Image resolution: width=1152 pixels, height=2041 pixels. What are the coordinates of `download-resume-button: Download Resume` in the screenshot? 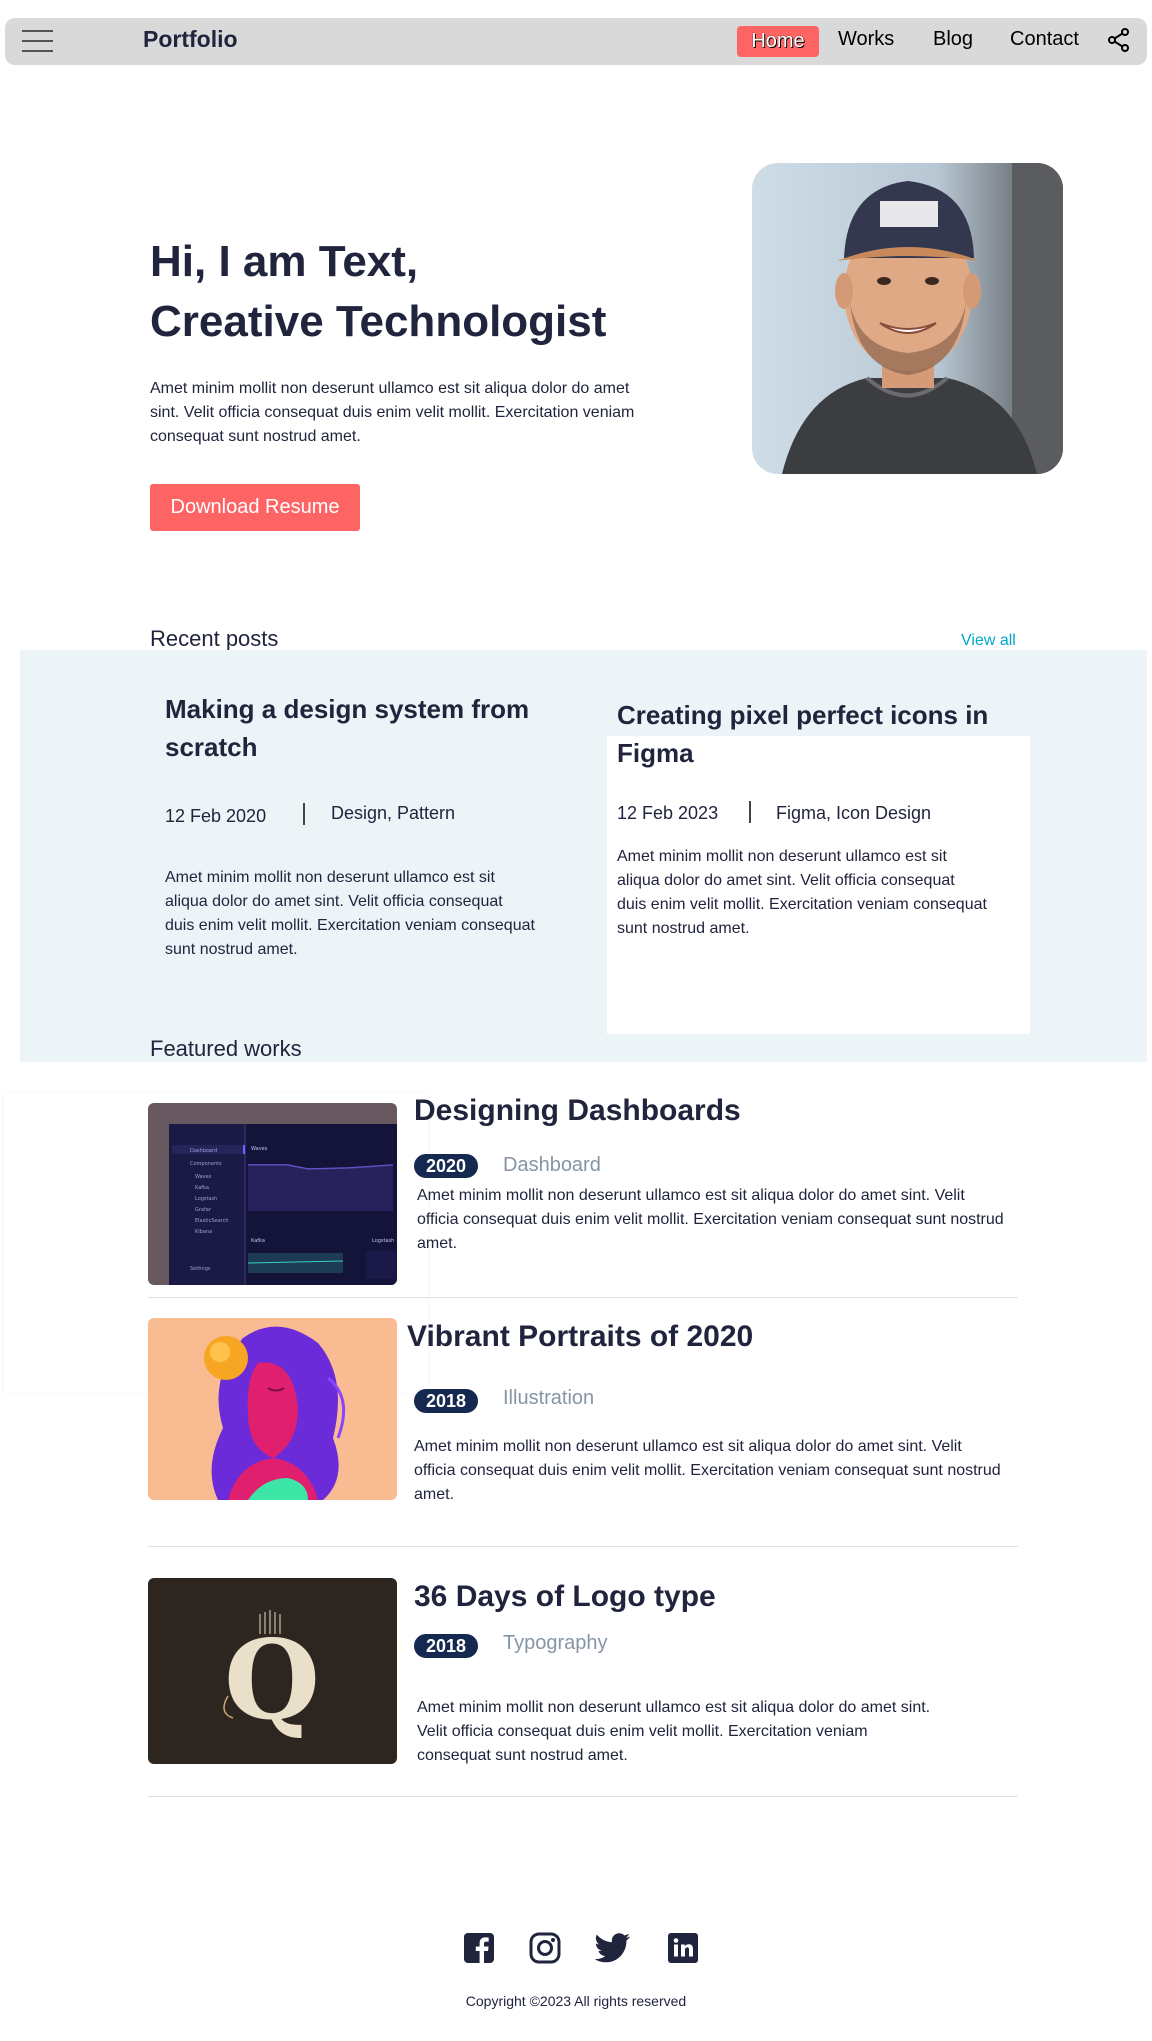 It's located at (255, 507).